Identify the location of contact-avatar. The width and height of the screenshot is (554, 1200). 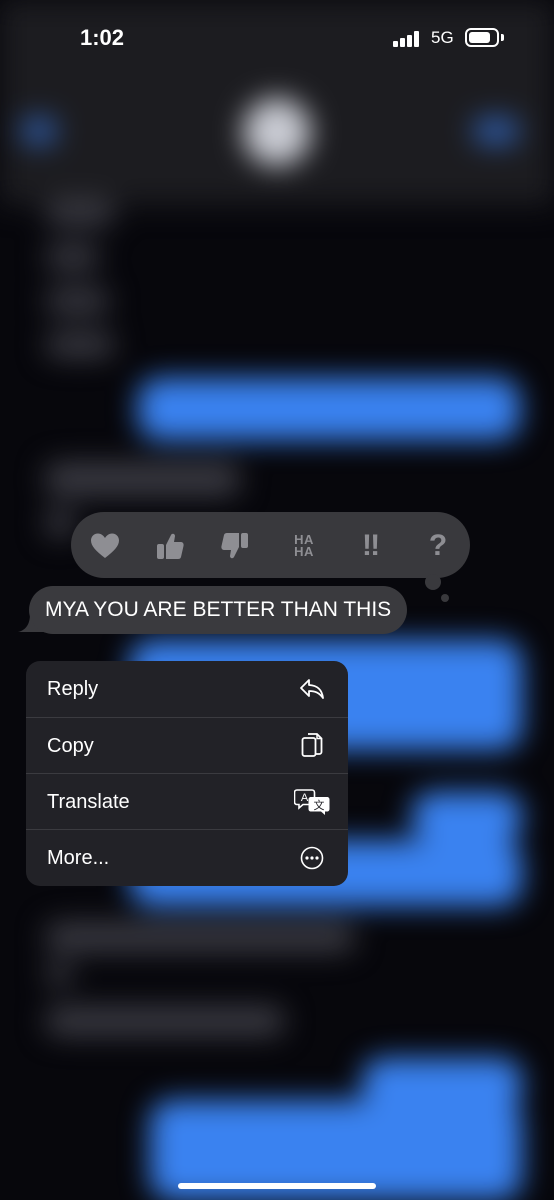
(277, 132).